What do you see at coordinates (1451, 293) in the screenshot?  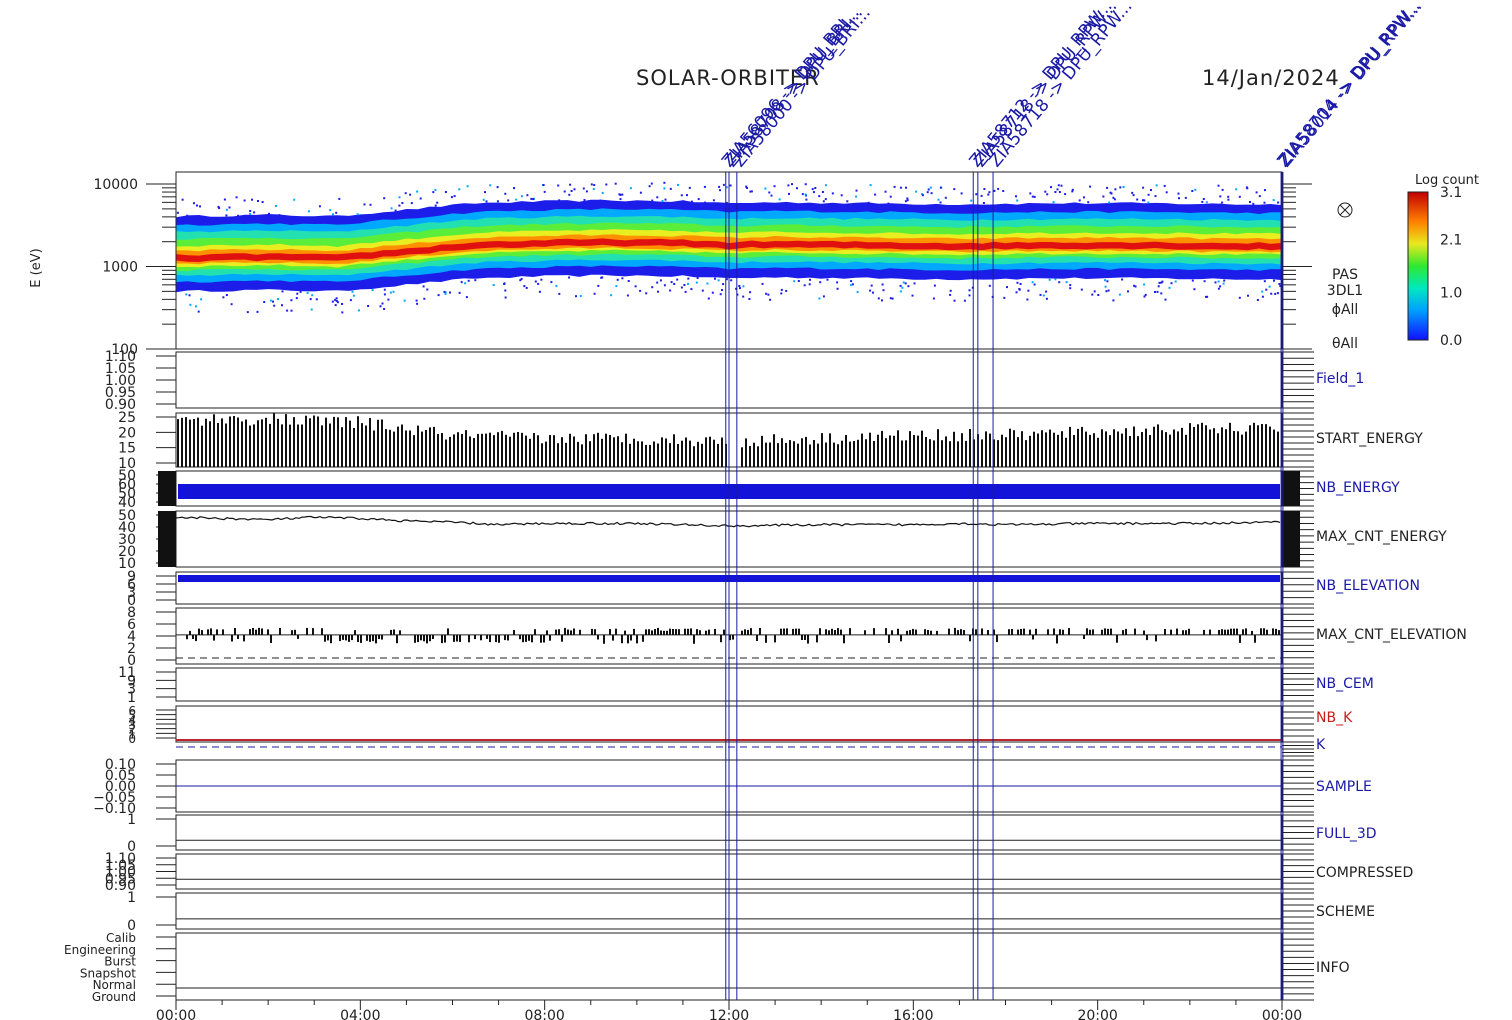 I see `colorbar-tick-label: 1.0` at bounding box center [1451, 293].